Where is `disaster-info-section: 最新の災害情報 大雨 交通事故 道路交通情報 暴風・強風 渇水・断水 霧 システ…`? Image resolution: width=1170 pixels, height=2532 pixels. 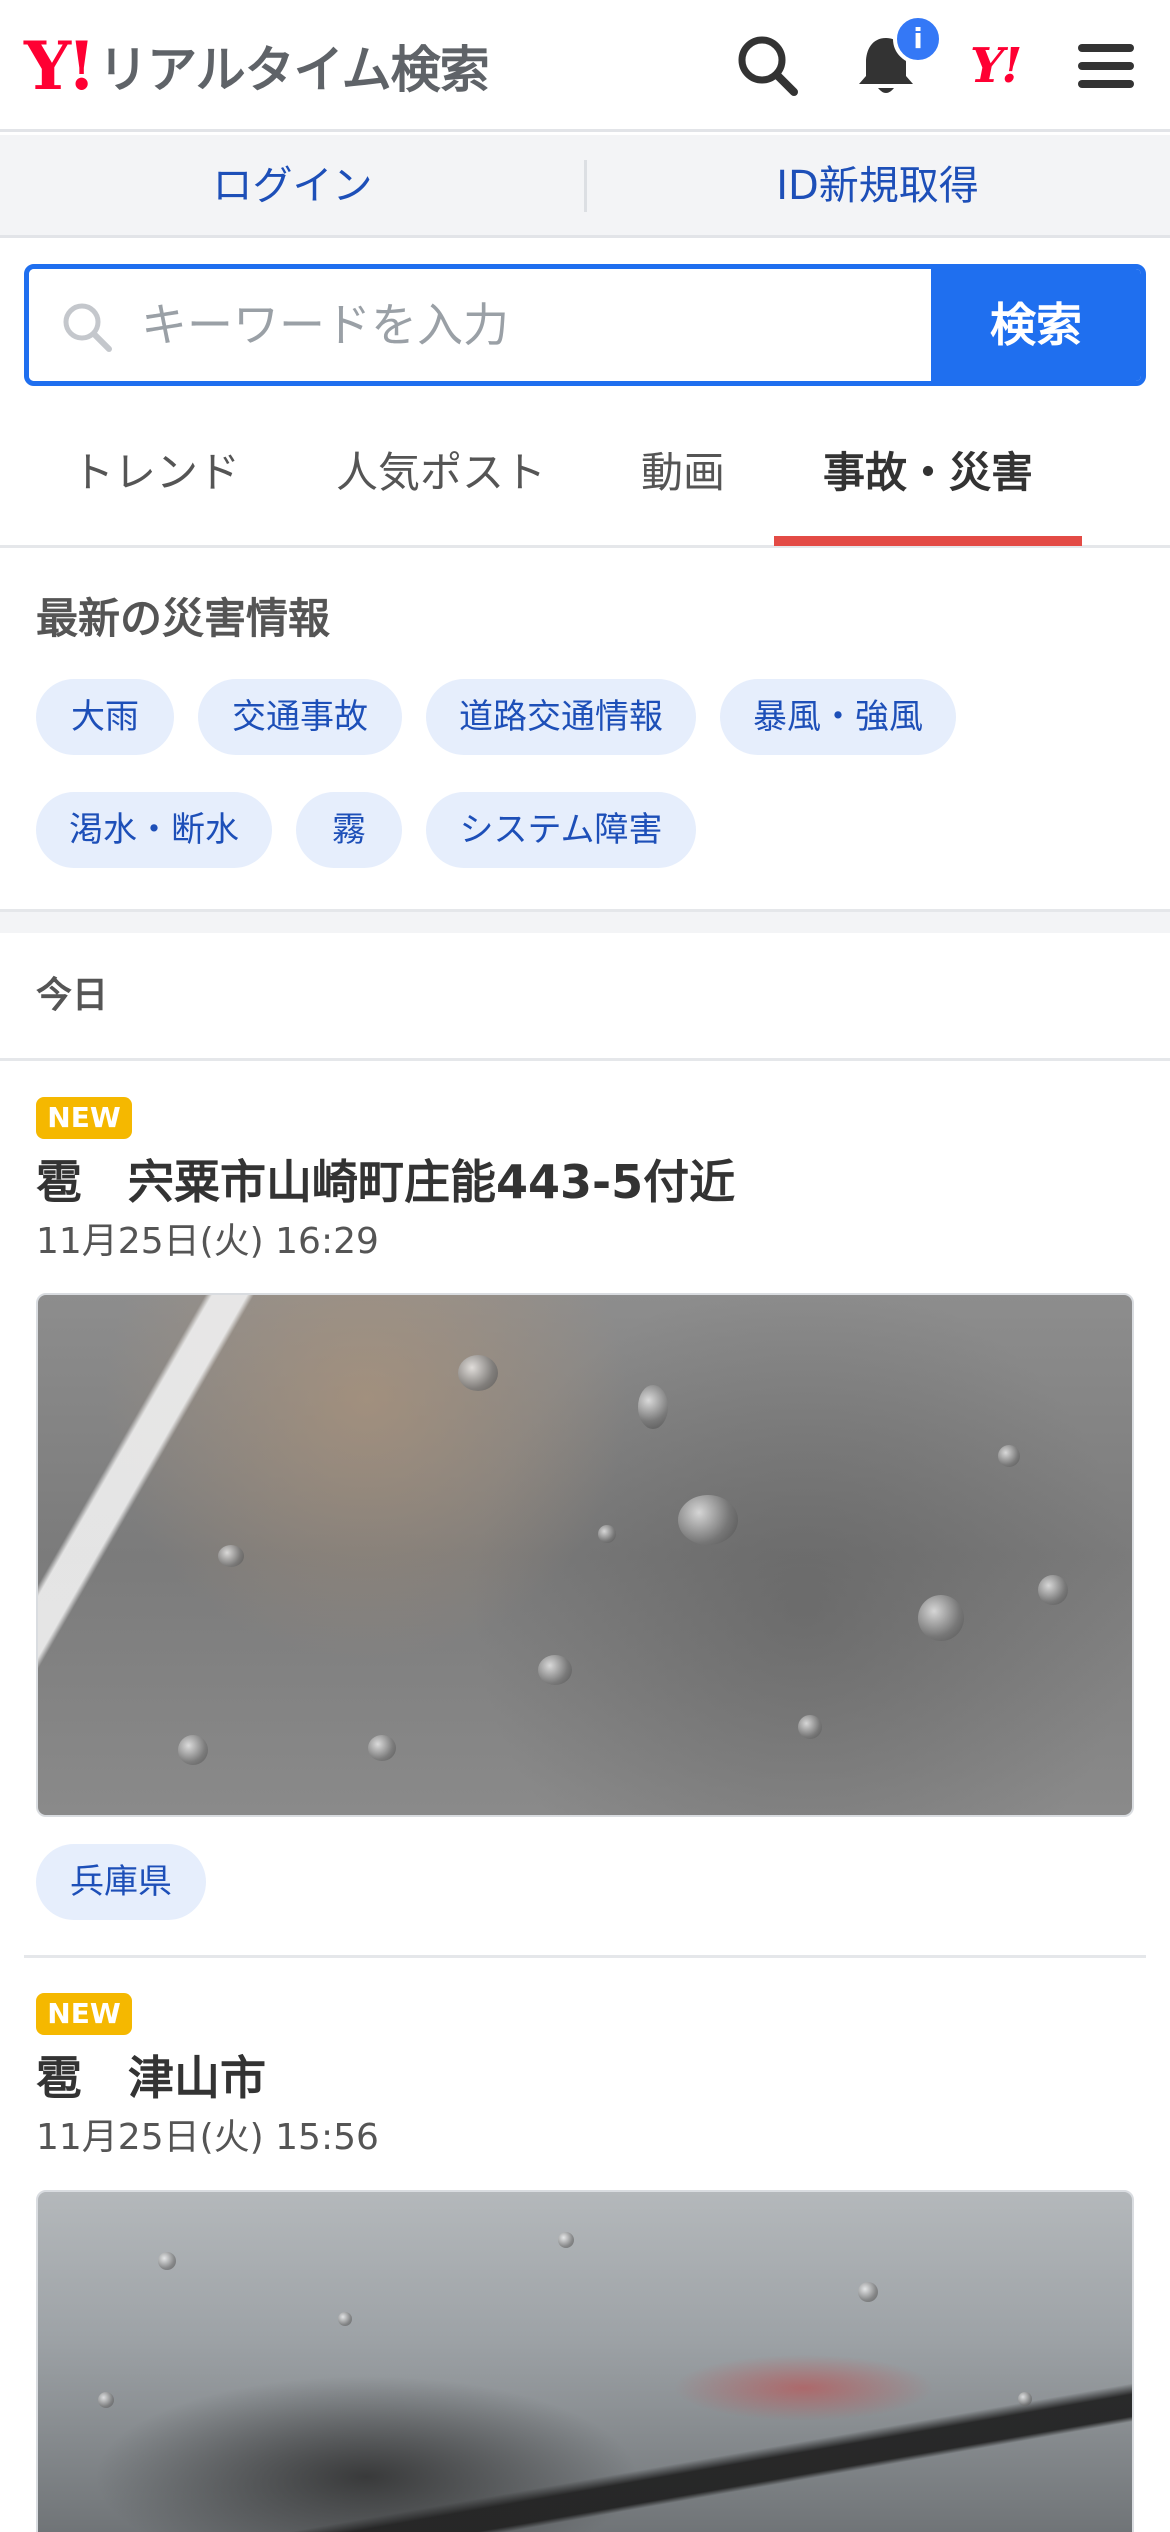 disaster-info-section: 最新の災害情報 大雨 交通事故 道路交通情報 暴風・強風 渇水・断水 霧 システ… is located at coordinates (585, 730).